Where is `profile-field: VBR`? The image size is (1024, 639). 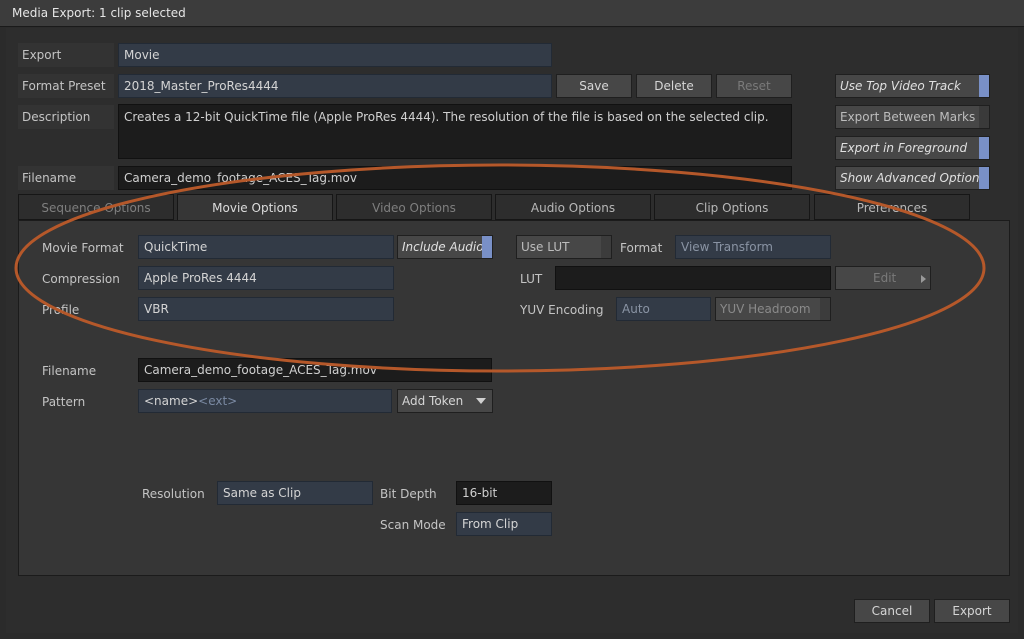 profile-field: VBR is located at coordinates (266, 309).